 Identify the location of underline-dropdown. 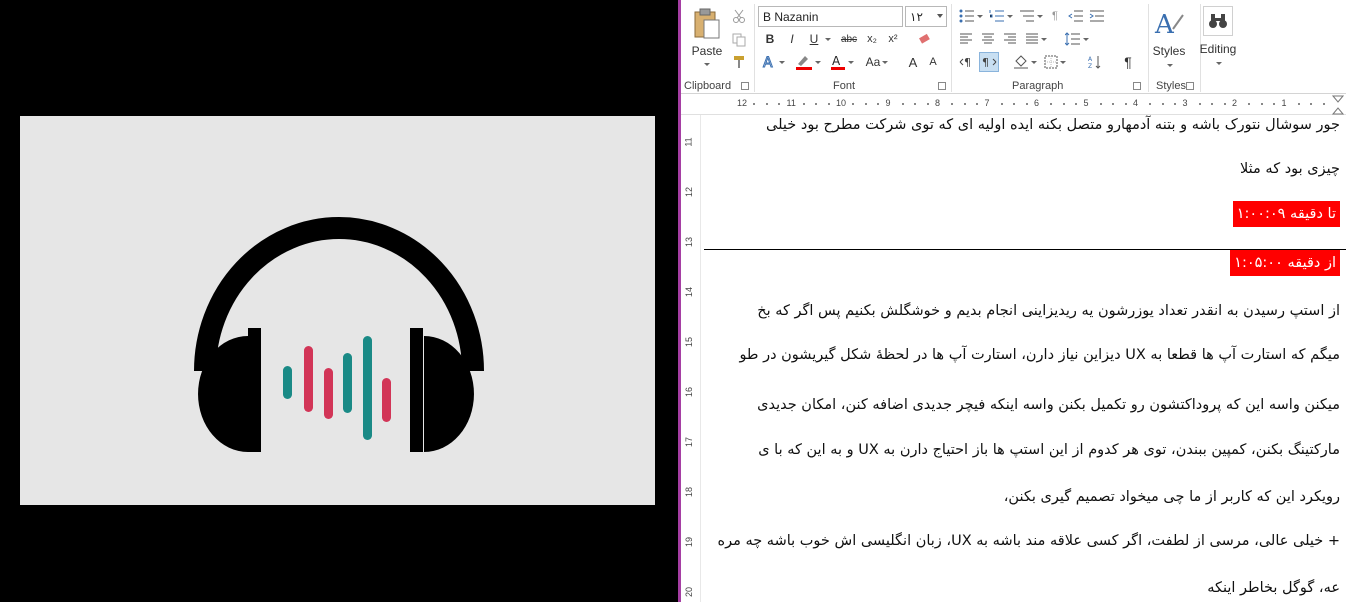
(827, 39).